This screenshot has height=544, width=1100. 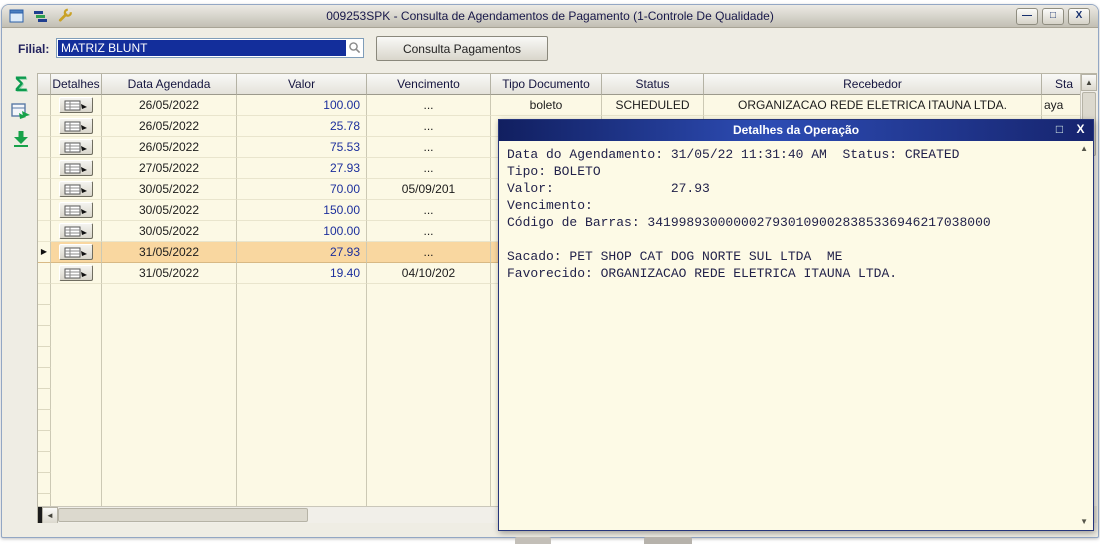 What do you see at coordinates (1070, 129) in the screenshot?
I see `popup-controls: □ X` at bounding box center [1070, 129].